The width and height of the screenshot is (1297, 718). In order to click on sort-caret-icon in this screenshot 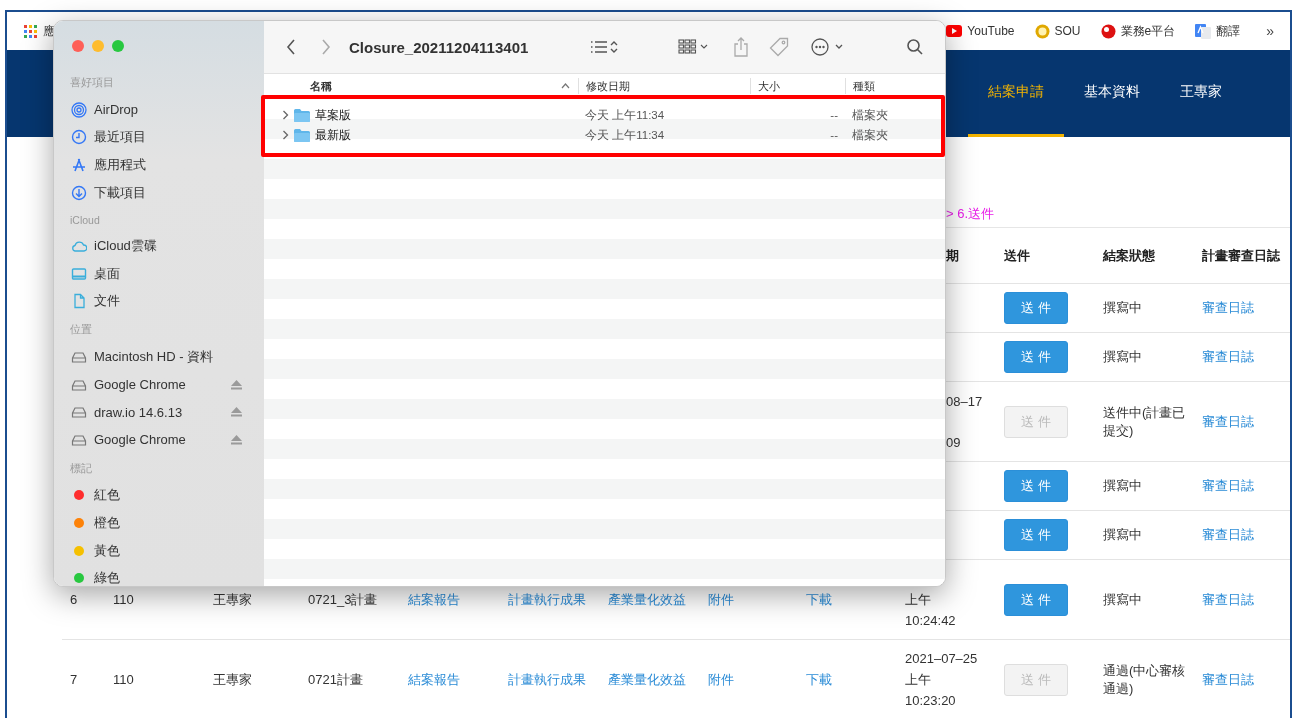, I will do `click(565, 86)`.